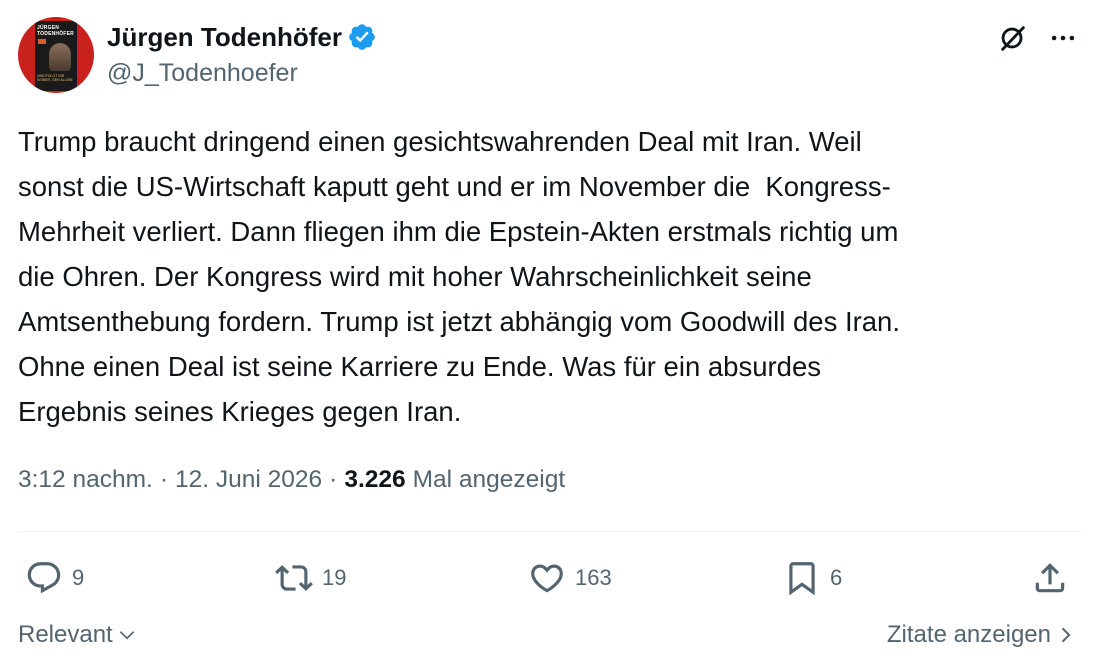 The image size is (1103, 665). What do you see at coordinates (60, 57) in the screenshot?
I see `avatar-portrait` at bounding box center [60, 57].